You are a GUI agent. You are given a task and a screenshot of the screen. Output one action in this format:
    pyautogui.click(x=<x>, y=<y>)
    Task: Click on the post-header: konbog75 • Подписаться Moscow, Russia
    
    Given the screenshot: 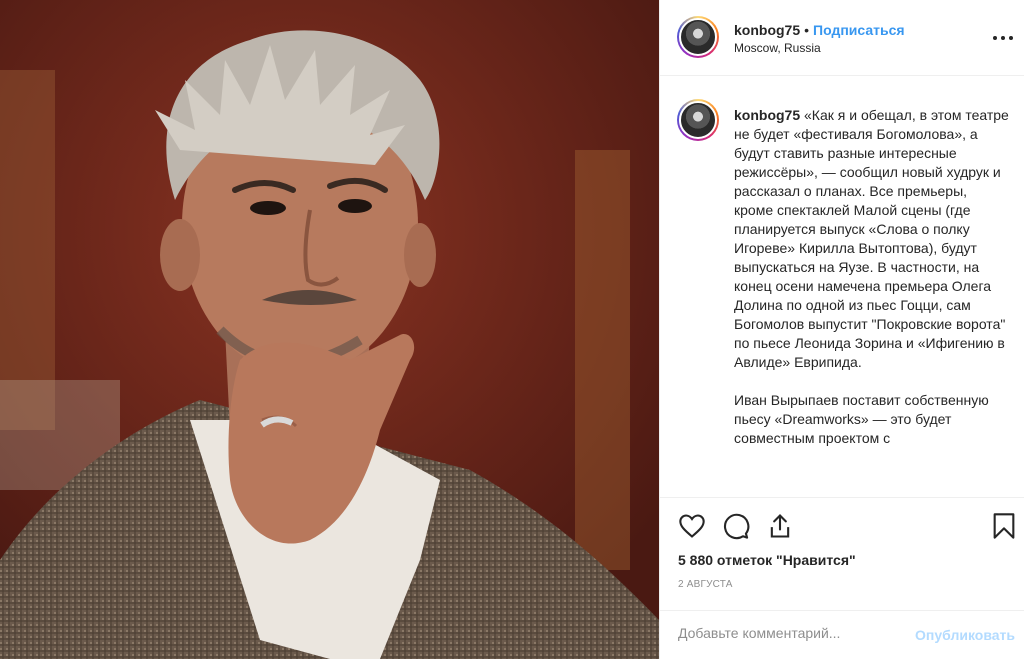 What is the action you would take?
    pyautogui.click(x=842, y=38)
    